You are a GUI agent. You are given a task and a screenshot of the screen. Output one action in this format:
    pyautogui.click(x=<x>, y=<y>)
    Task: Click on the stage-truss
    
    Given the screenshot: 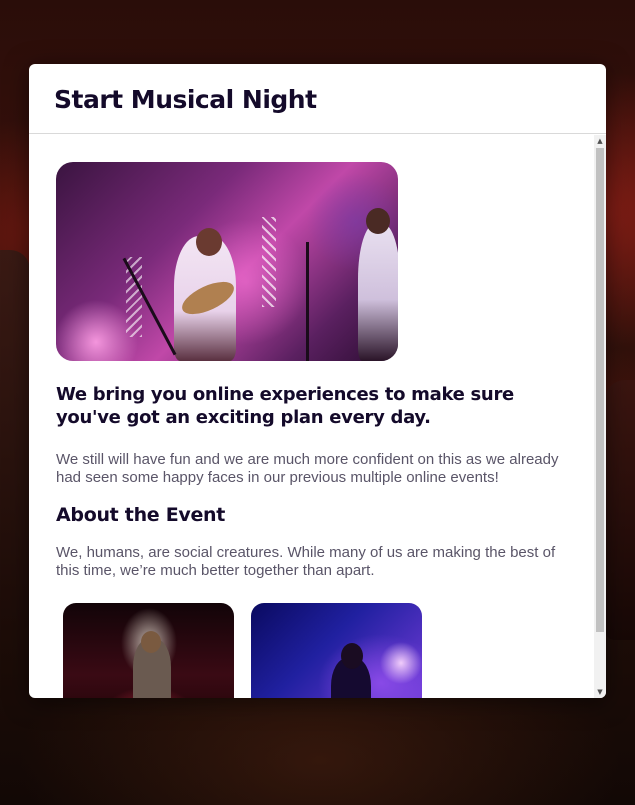 What is the action you would take?
    pyautogui.click(x=269, y=262)
    